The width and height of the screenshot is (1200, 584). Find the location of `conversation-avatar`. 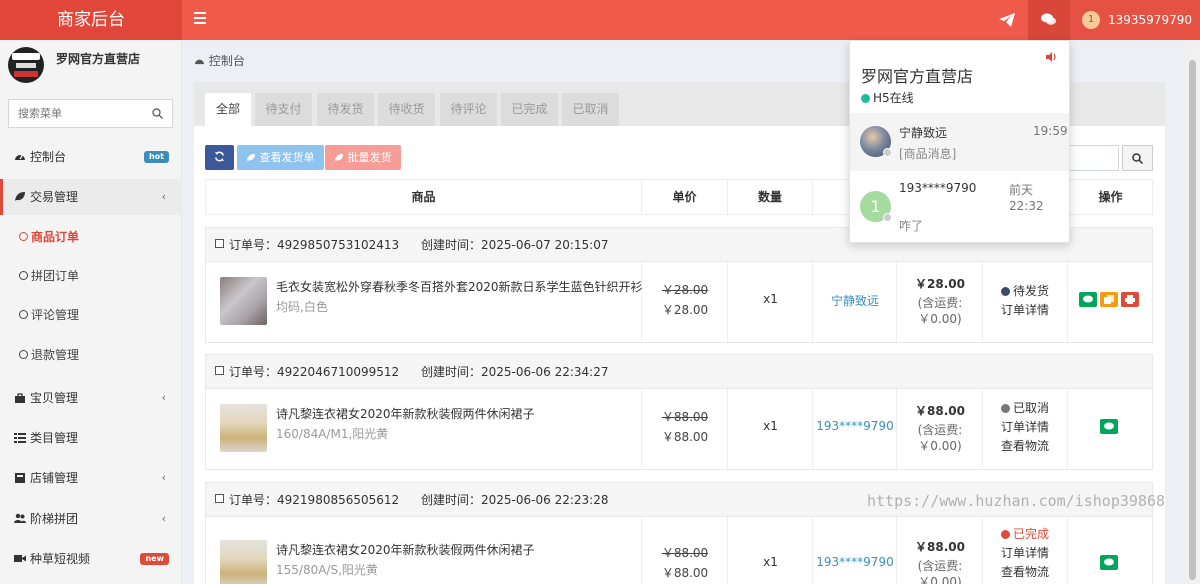

conversation-avatar is located at coordinates (876, 141).